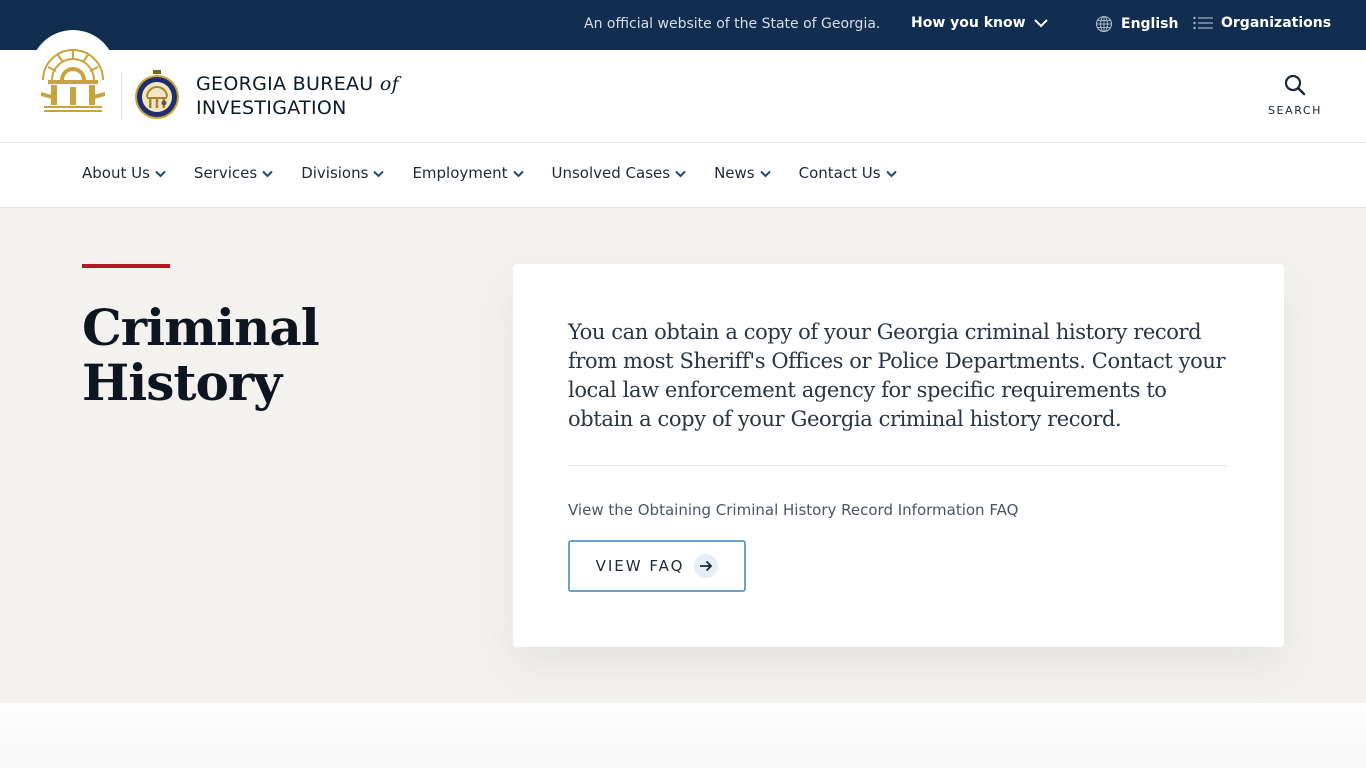  What do you see at coordinates (1295, 85) in the screenshot?
I see `search-icon` at bounding box center [1295, 85].